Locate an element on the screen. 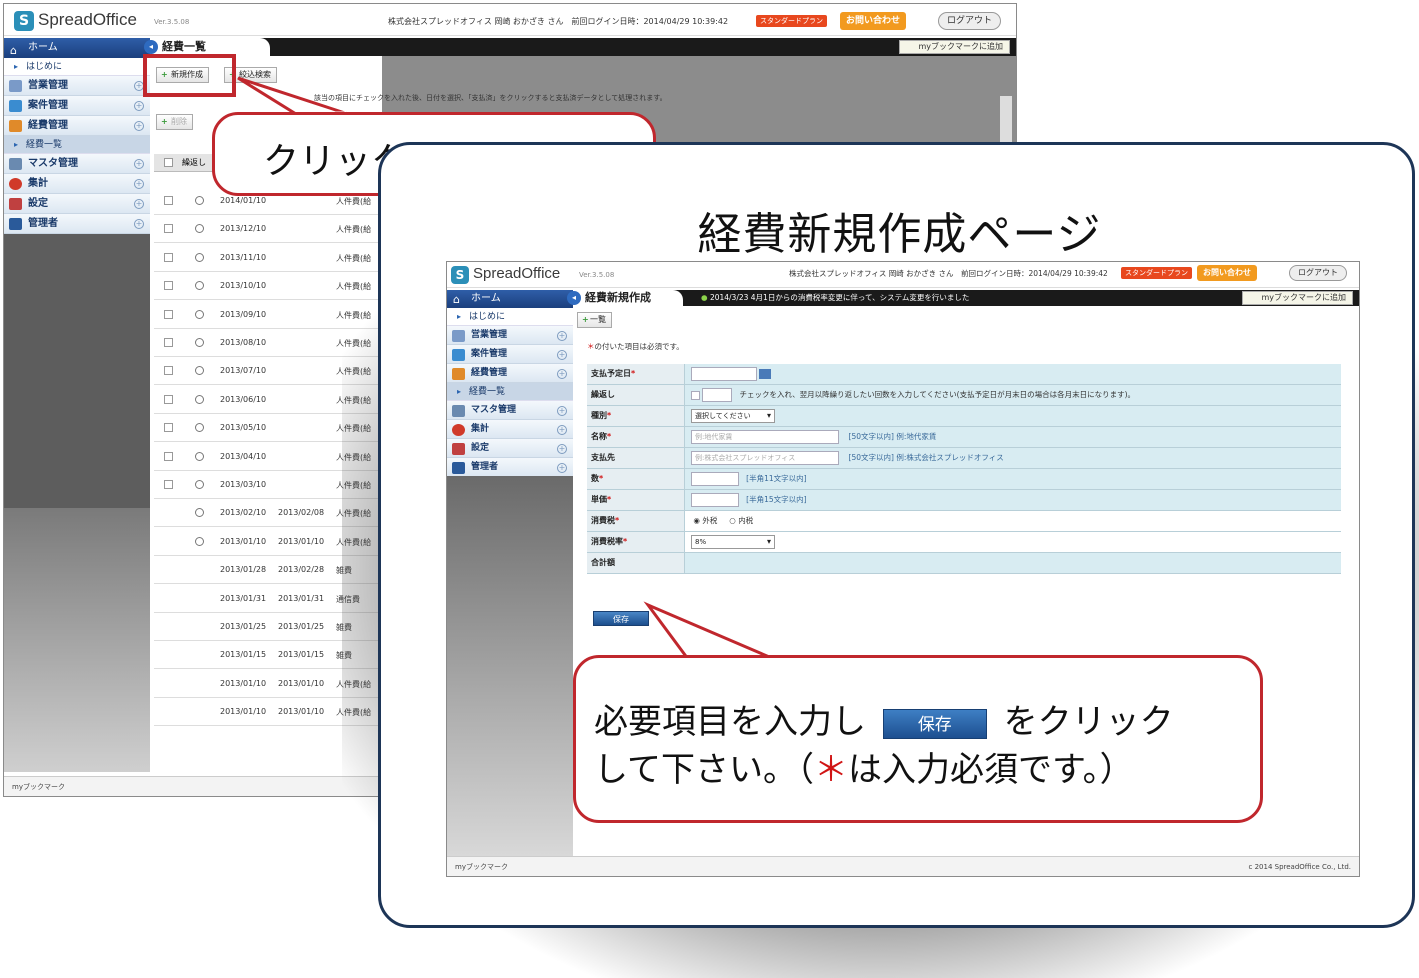 Image resolution: width=1419 pixels, height=978 pixels. logout-button: ログアウト is located at coordinates (970, 21).